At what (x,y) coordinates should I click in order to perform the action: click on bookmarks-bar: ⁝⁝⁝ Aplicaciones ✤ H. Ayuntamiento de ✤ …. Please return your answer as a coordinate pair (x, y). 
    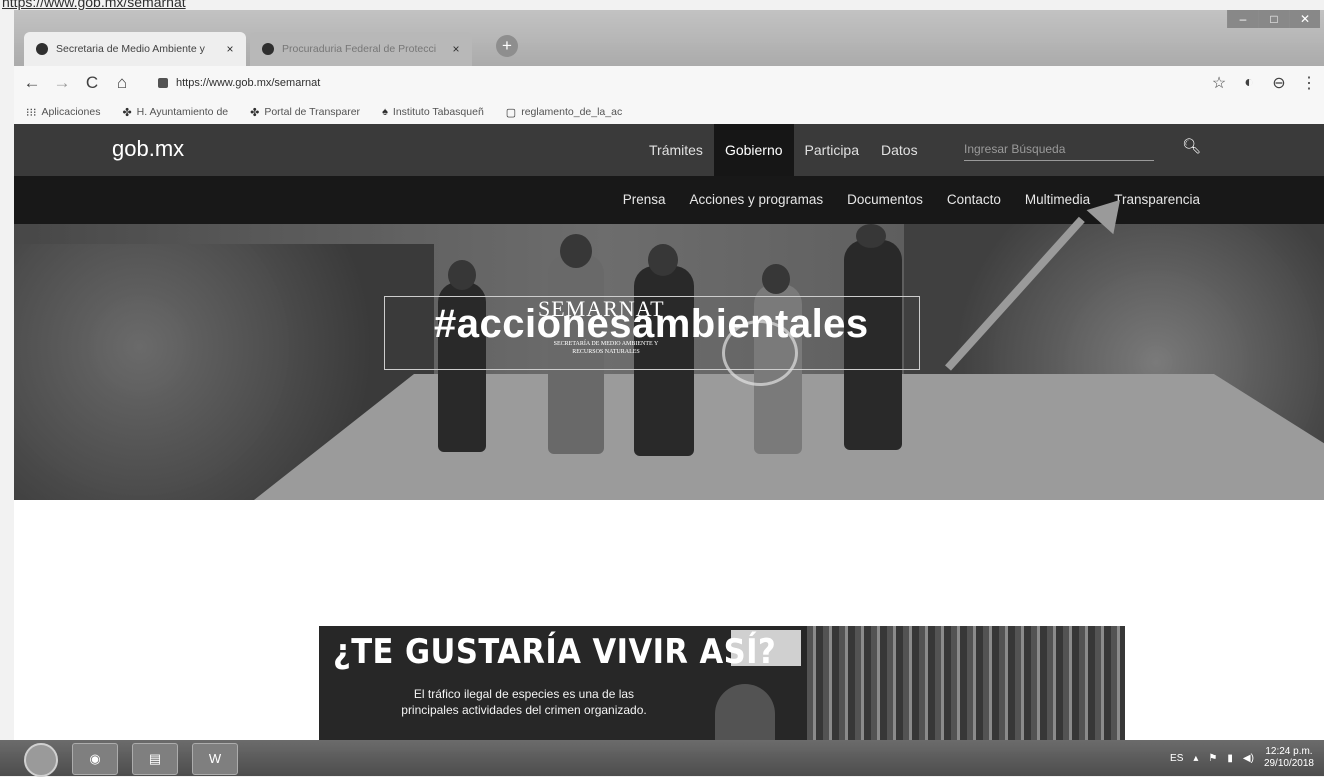
    Looking at the image, I should click on (669, 112).